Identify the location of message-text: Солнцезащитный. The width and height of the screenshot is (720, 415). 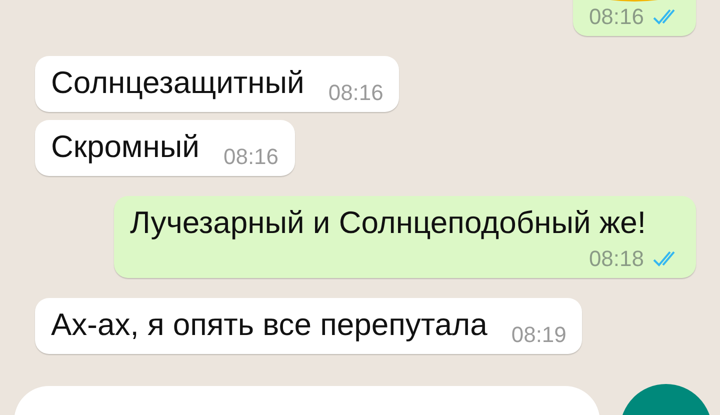
(177, 83).